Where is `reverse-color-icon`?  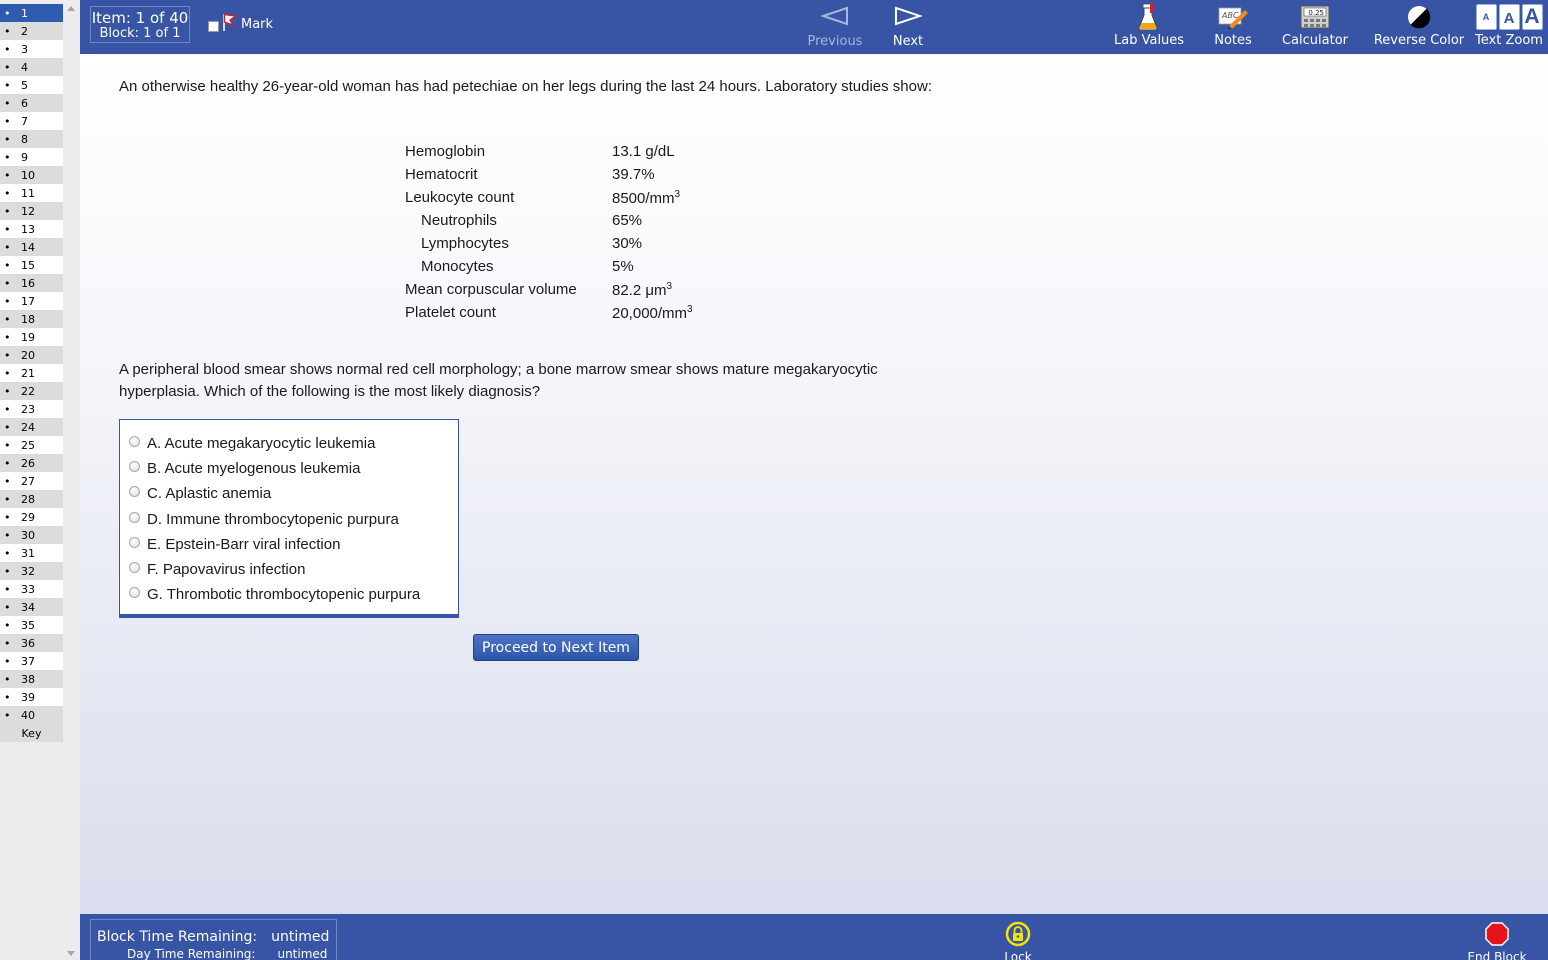
reverse-color-icon is located at coordinates (1419, 17).